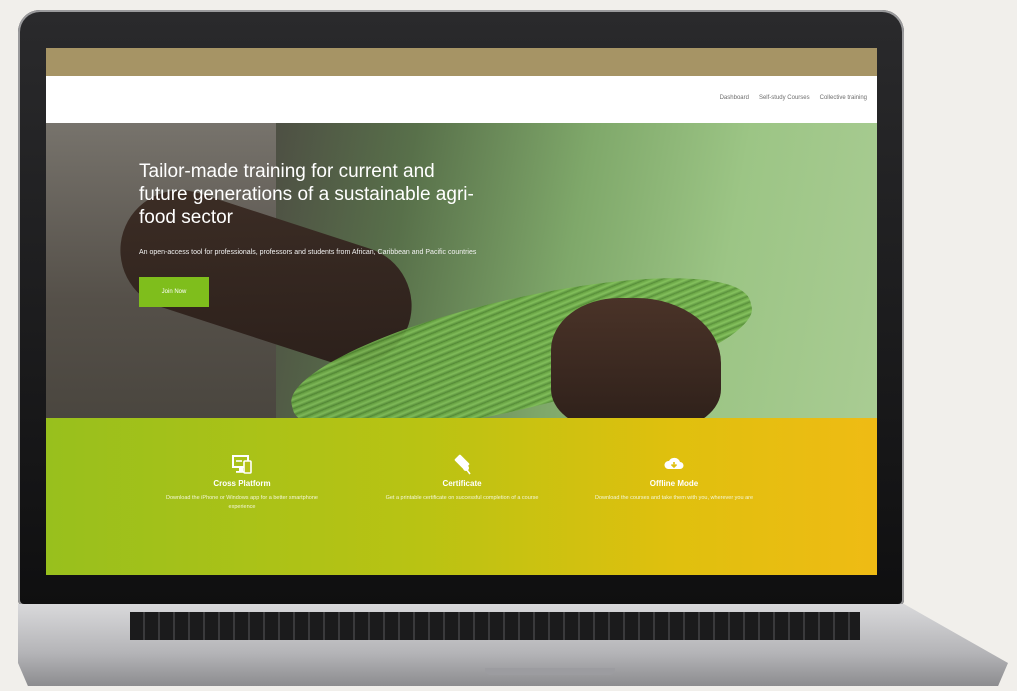 The height and width of the screenshot is (691, 1017). Describe the element at coordinates (550, 671) in the screenshot. I see `laptop-notch` at that location.